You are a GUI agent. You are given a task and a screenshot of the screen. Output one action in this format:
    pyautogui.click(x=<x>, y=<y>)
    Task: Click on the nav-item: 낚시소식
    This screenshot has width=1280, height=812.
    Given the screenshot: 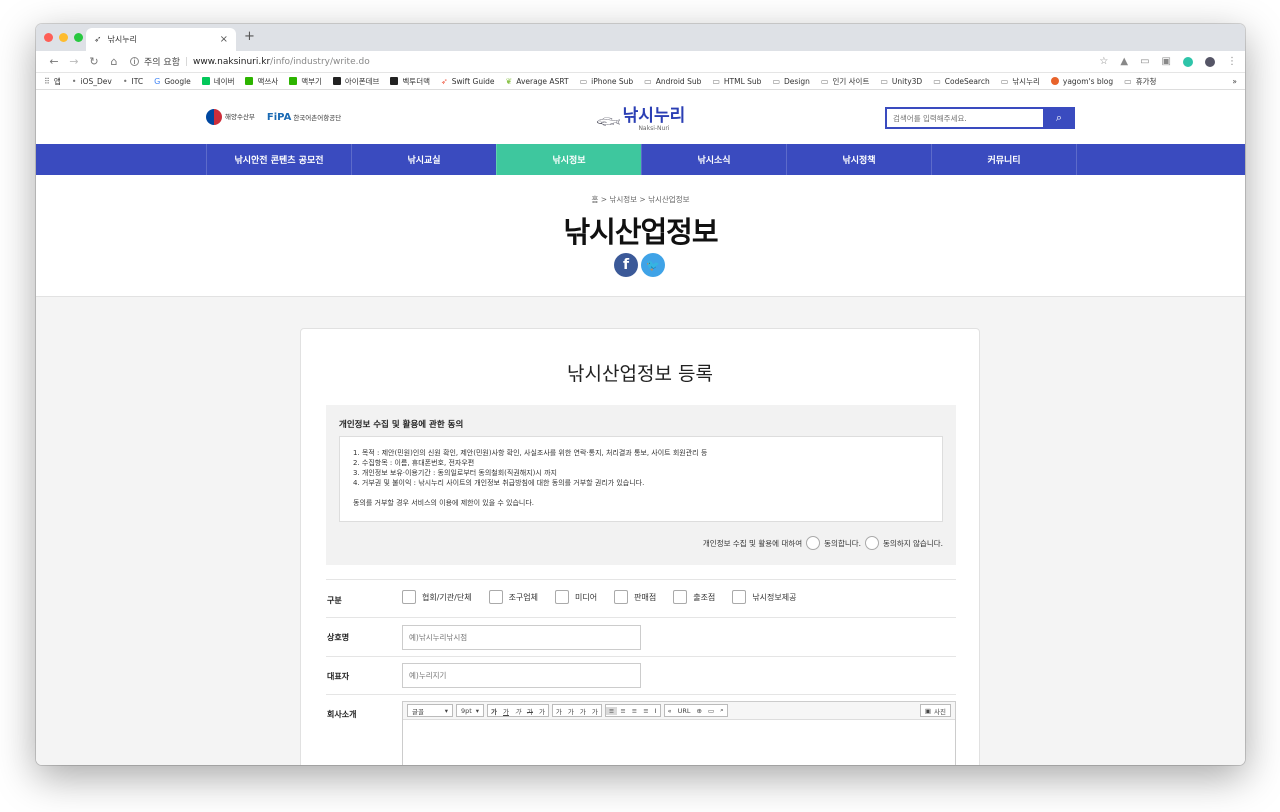 What is the action you would take?
    pyautogui.click(x=713, y=159)
    